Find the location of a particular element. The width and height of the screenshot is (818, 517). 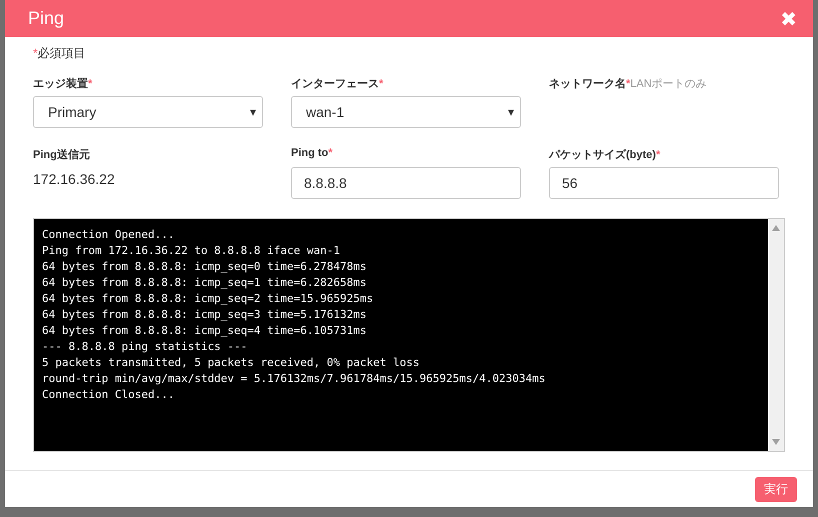

scrollbar is located at coordinates (776, 335).